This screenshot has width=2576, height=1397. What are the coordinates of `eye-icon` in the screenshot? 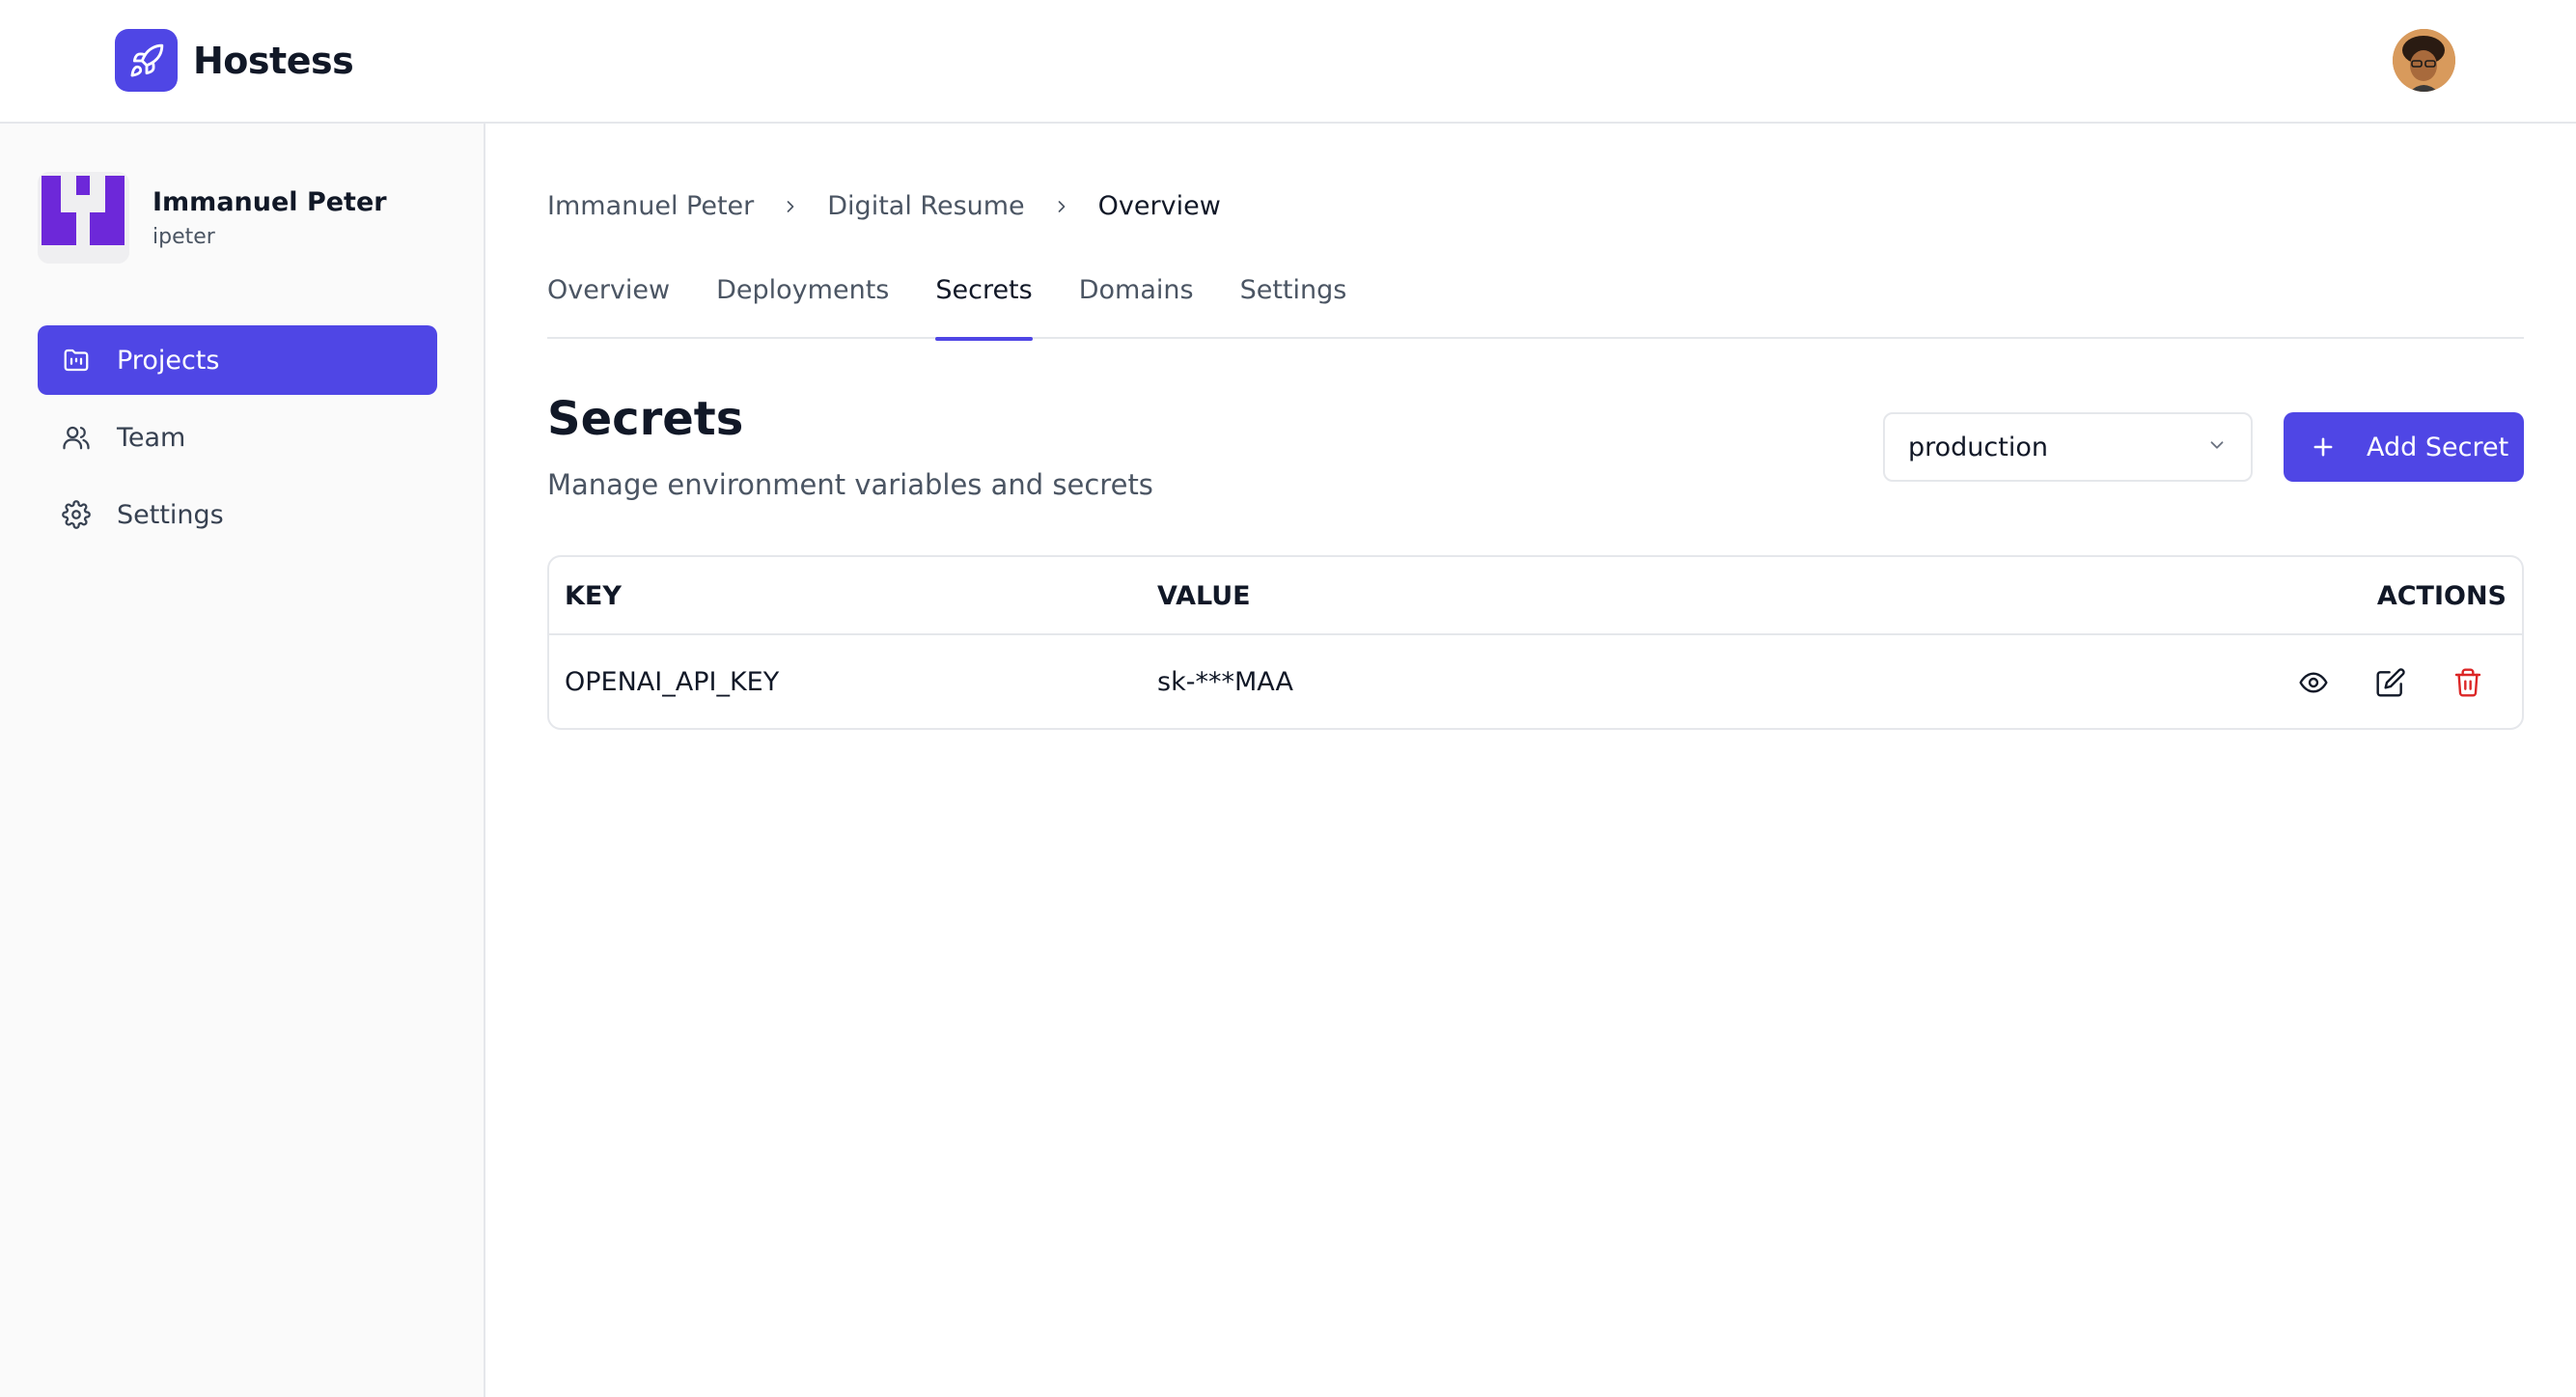 It's located at (2313, 682).